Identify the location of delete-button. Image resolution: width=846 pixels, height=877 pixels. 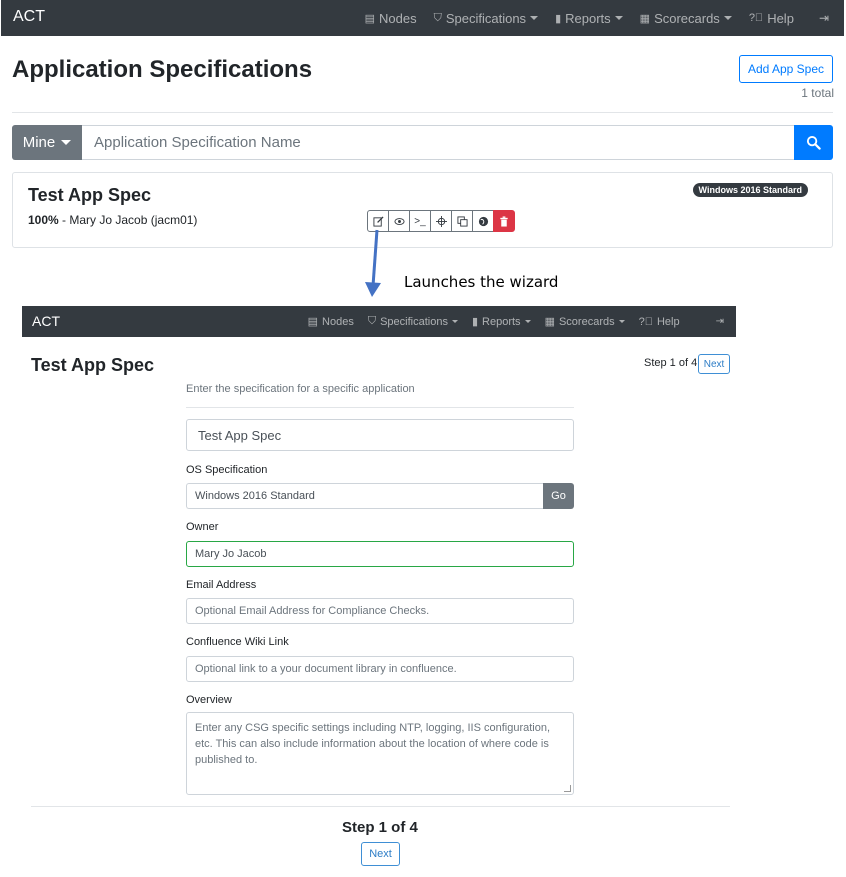
(504, 221).